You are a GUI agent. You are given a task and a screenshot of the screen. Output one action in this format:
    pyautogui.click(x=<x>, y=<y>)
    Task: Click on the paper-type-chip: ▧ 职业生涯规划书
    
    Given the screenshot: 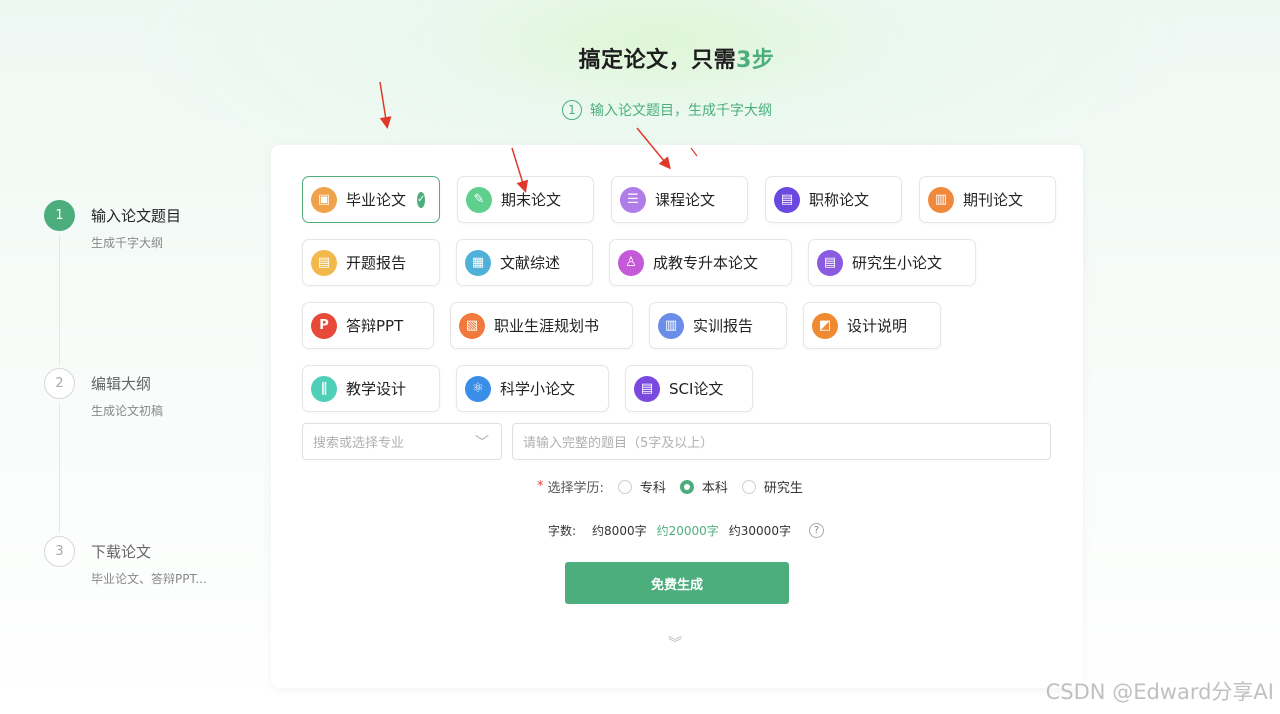 What is the action you would take?
    pyautogui.click(x=541, y=325)
    